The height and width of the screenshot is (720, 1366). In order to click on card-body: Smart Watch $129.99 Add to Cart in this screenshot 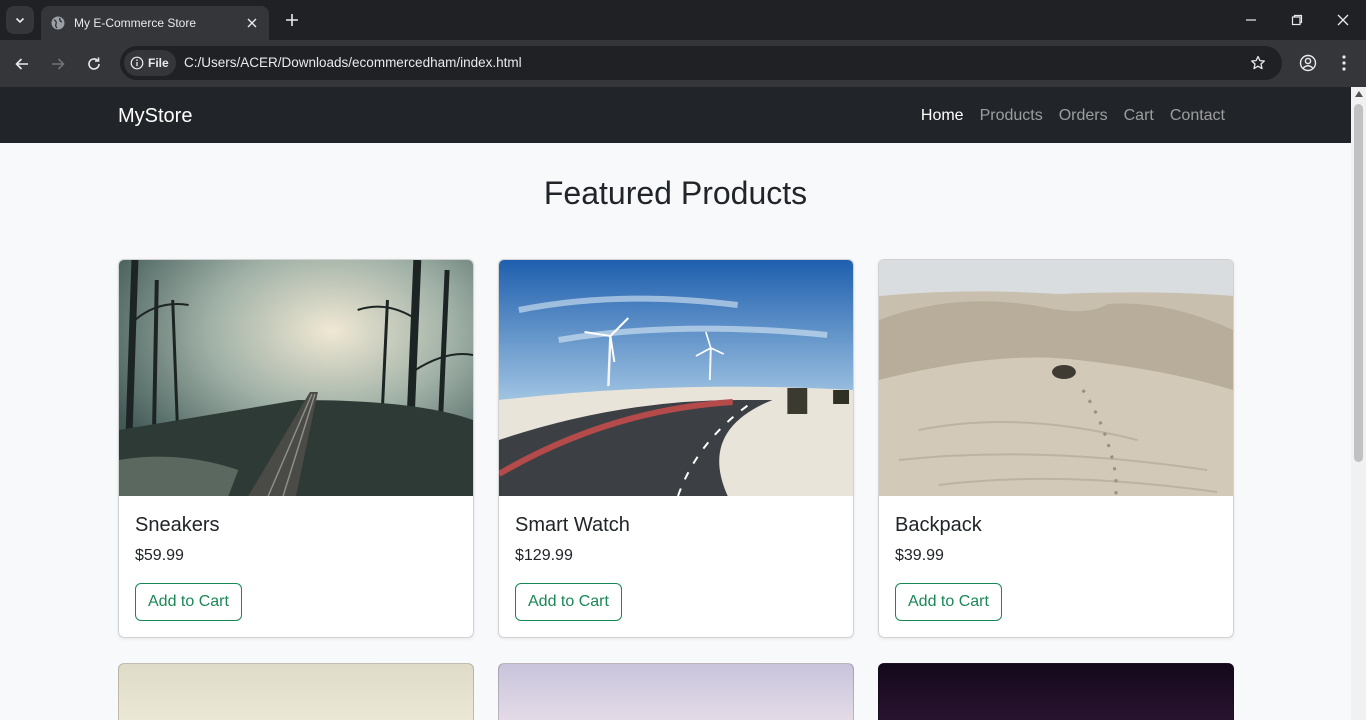, I will do `click(676, 566)`.